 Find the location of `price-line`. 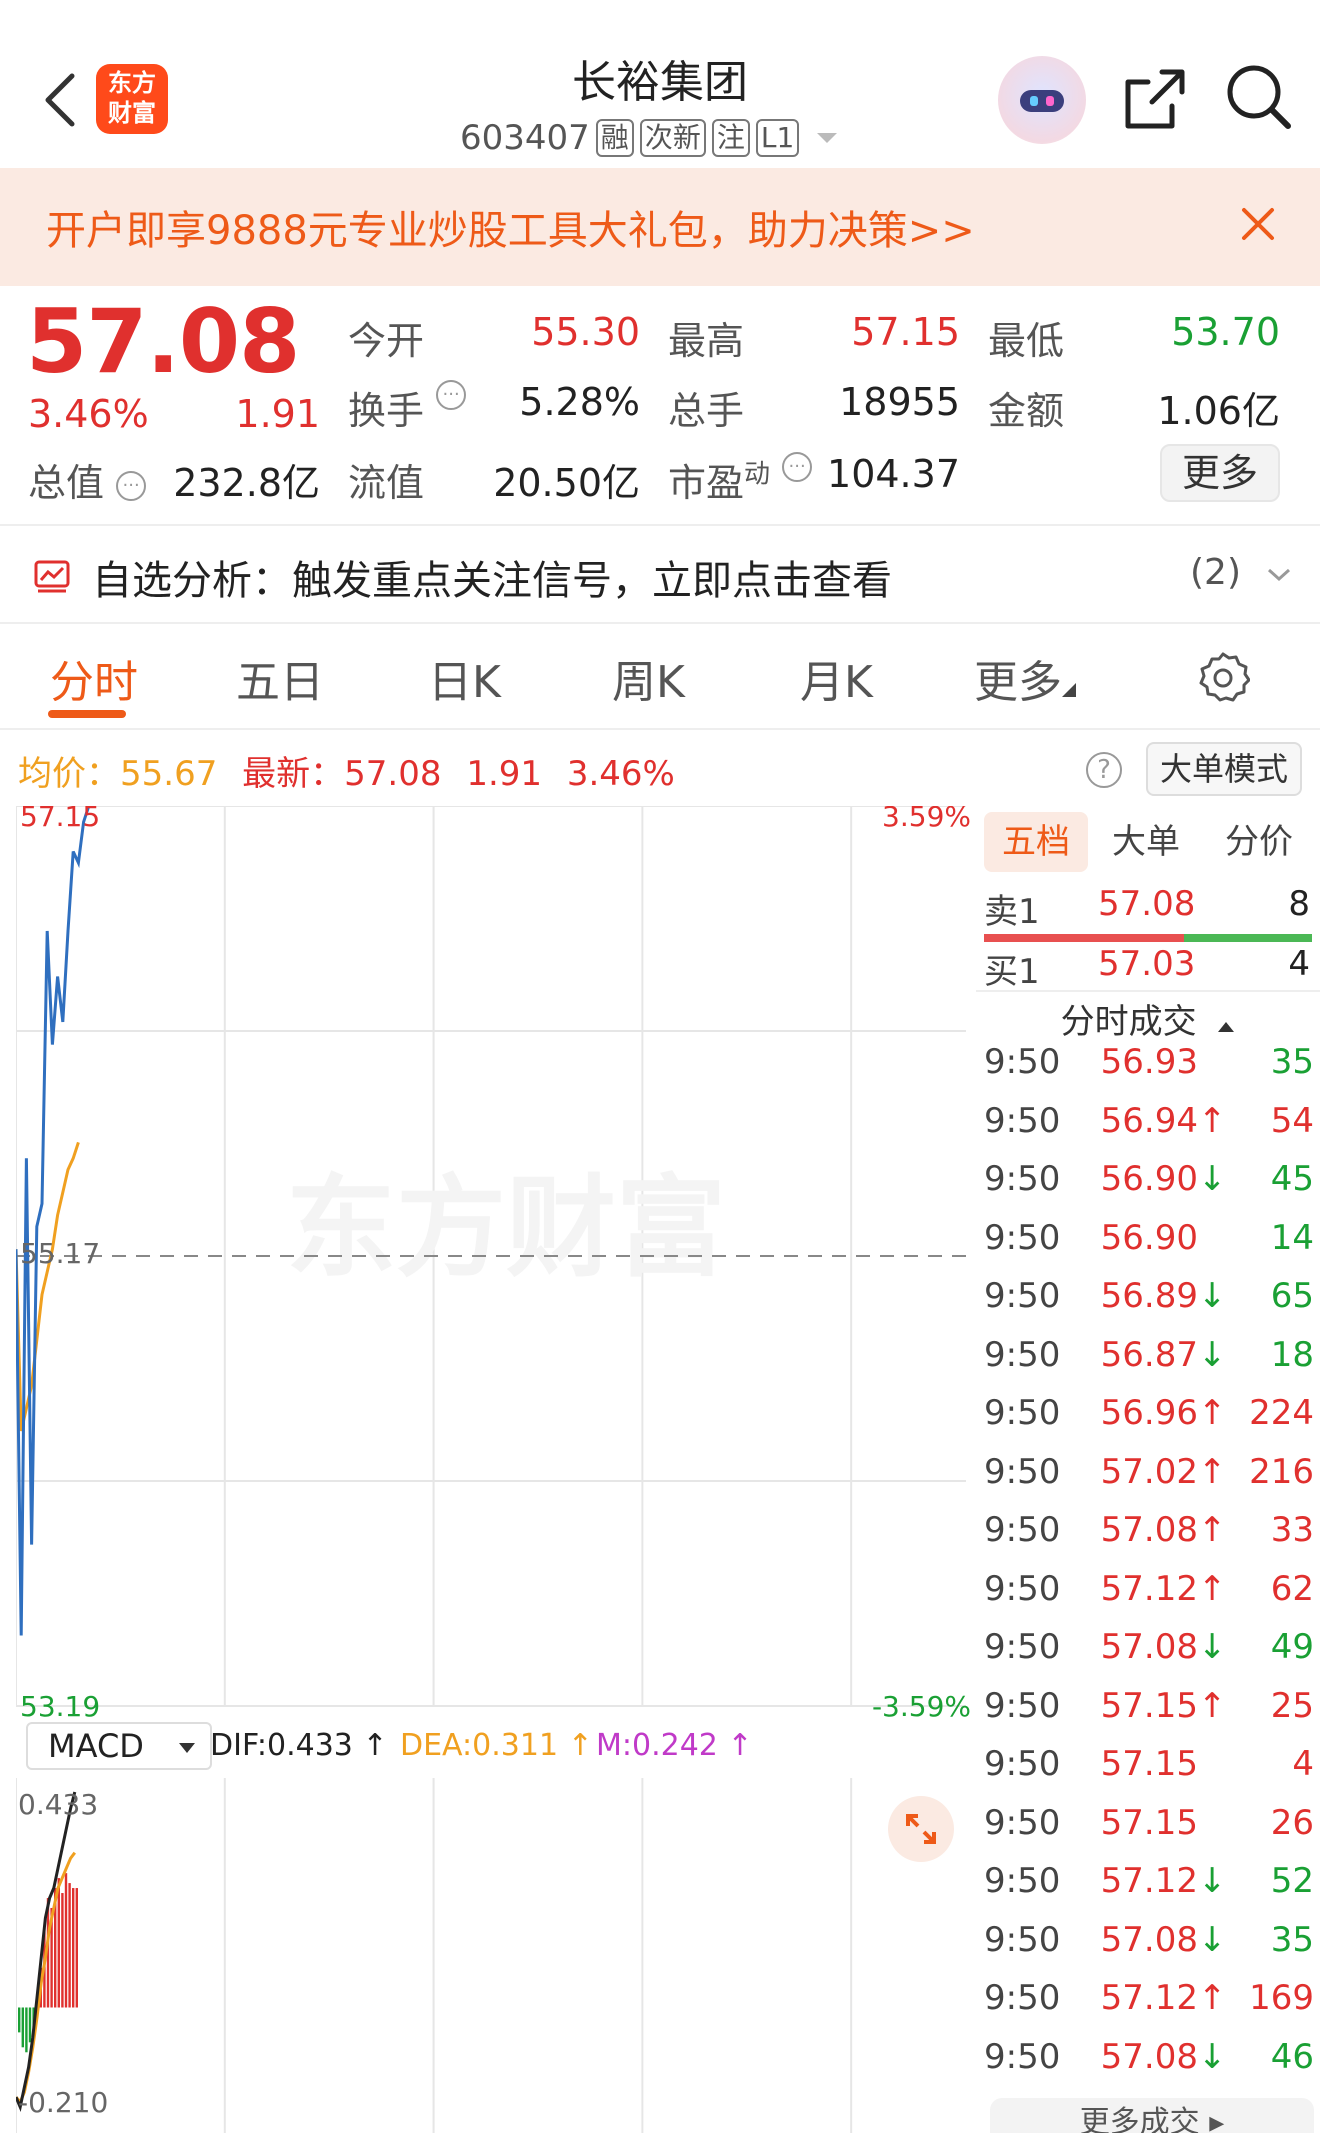

price-line is located at coordinates (53, 1221).